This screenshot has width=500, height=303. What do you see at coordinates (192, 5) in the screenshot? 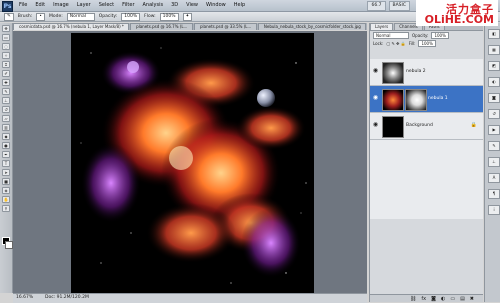
I see `menu-view: View` at bounding box center [192, 5].